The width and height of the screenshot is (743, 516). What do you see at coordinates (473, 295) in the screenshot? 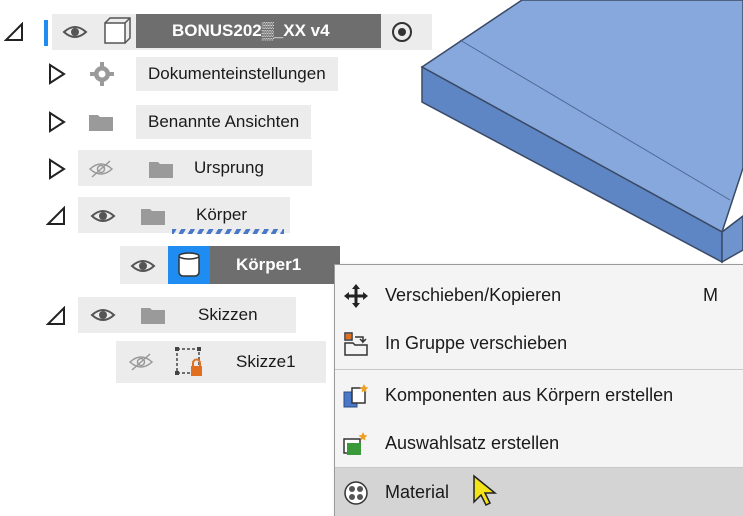
I see `menu-item-label: Verschieben/Kopieren` at bounding box center [473, 295].